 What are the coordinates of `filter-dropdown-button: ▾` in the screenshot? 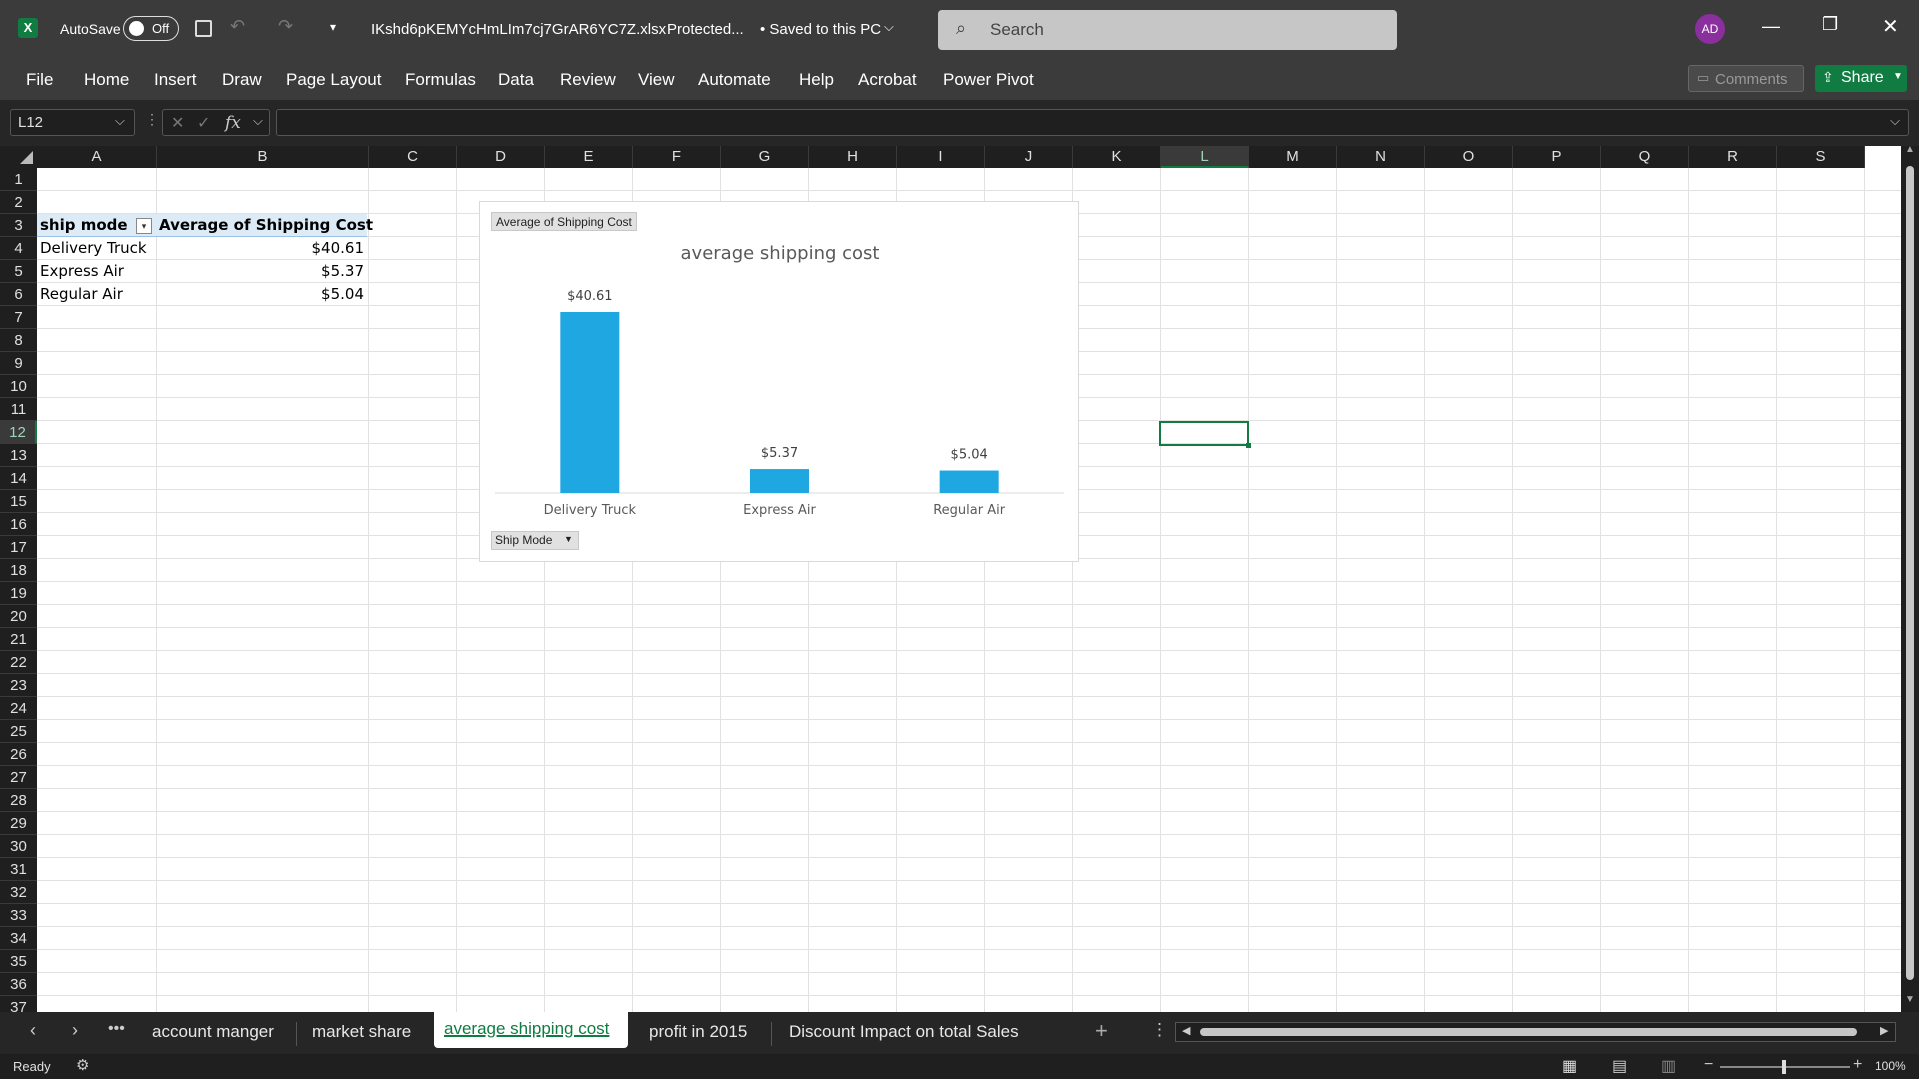 It's located at (144, 226).